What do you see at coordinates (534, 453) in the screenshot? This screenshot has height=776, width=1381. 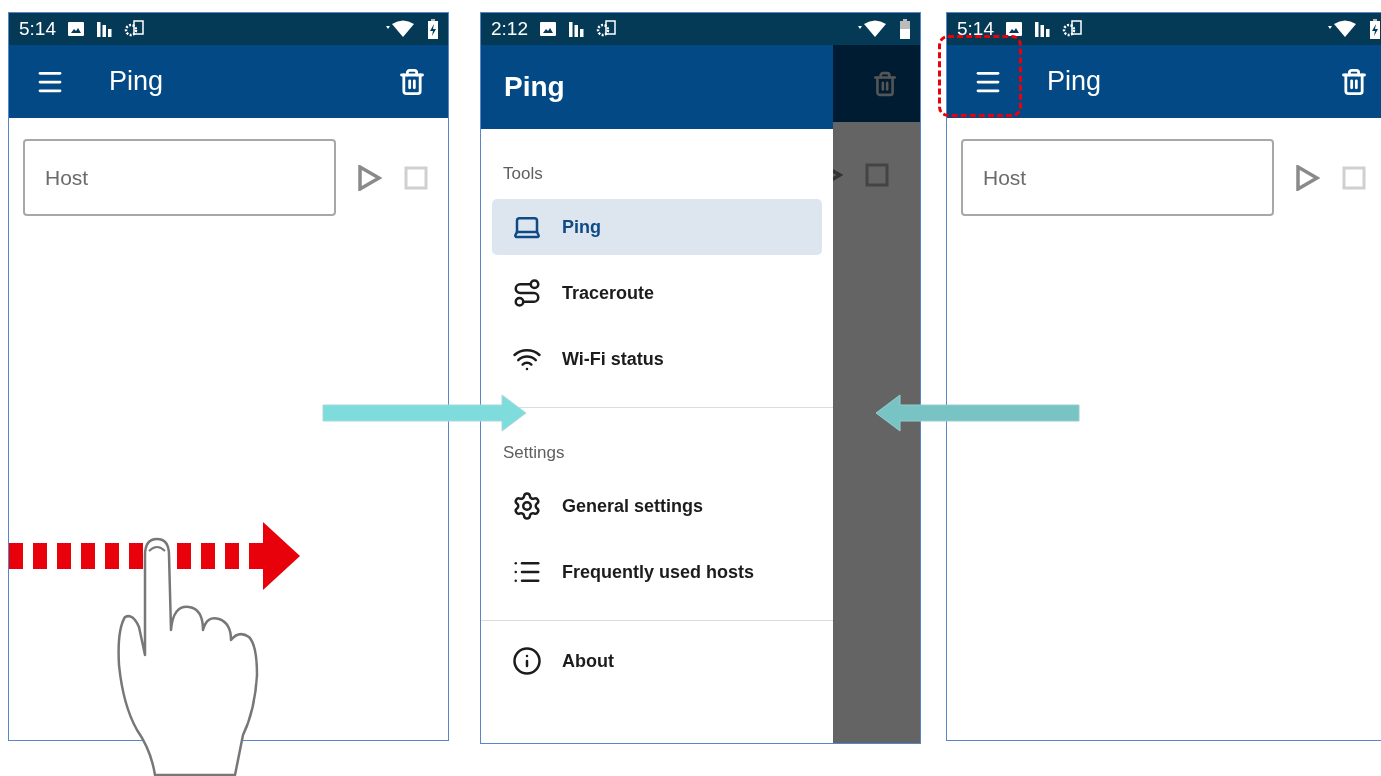 I see `section-heading: Settings` at bounding box center [534, 453].